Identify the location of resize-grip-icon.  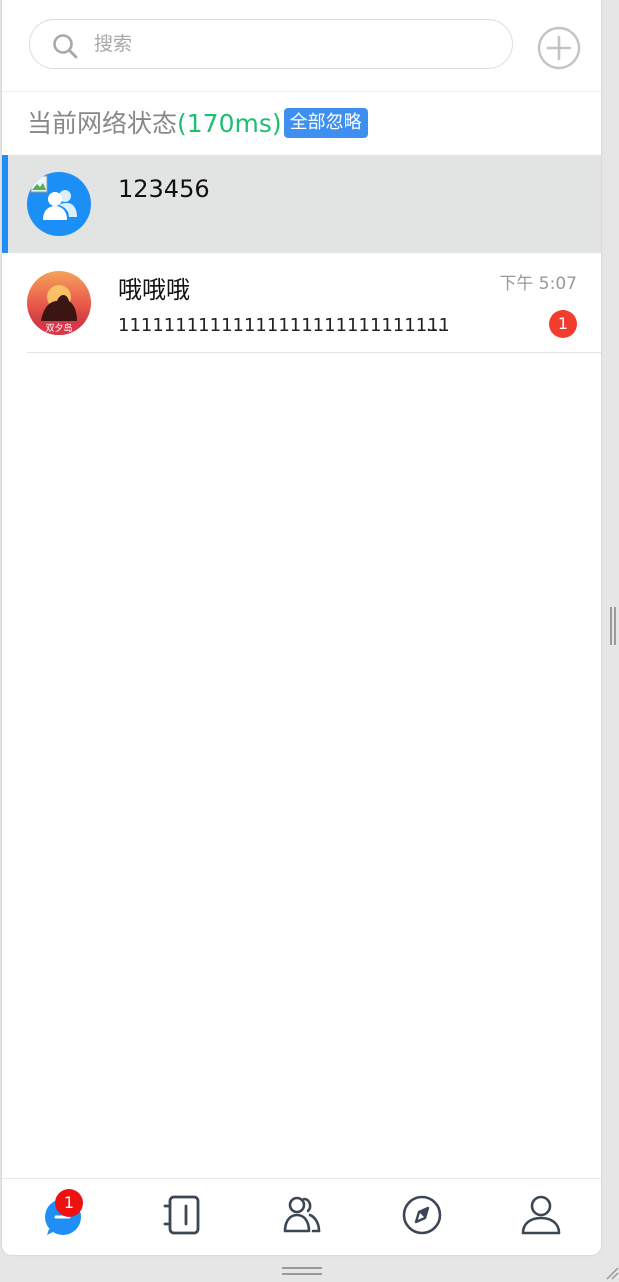
(612, 1273).